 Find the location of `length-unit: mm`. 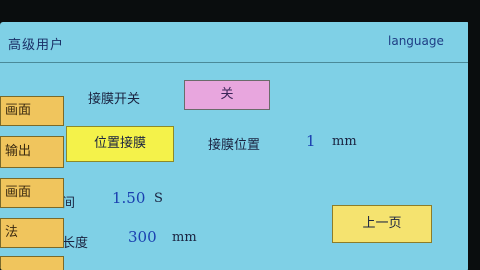

length-unit: mm is located at coordinates (184, 237).